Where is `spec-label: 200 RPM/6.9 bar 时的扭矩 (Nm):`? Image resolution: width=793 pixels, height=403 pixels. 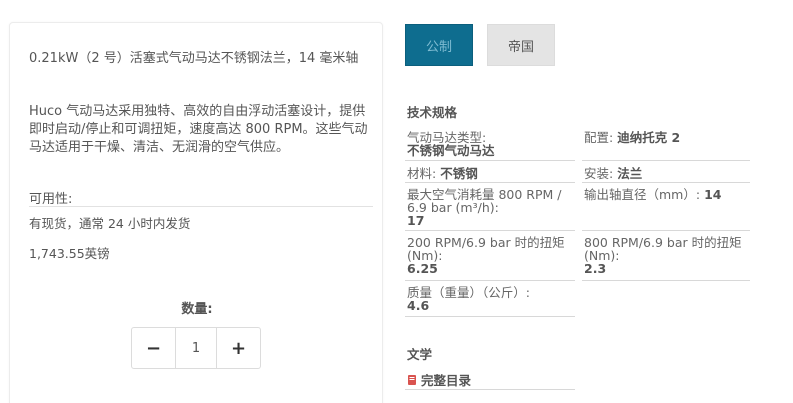 spec-label: 200 RPM/6.9 bar 时的扭矩 (Nm): is located at coordinates (486, 249).